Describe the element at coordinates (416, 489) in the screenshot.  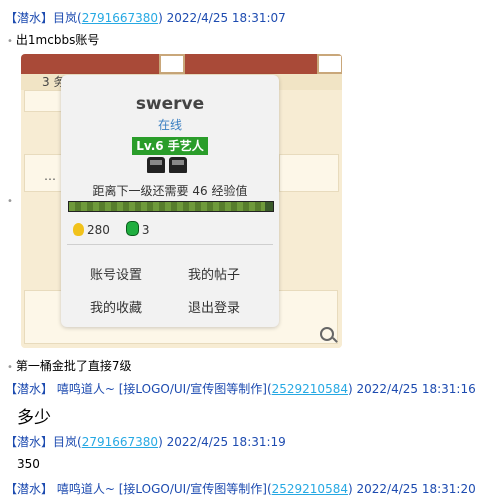
I see `timestamp: 2022/4/25 18:31:20` at that location.